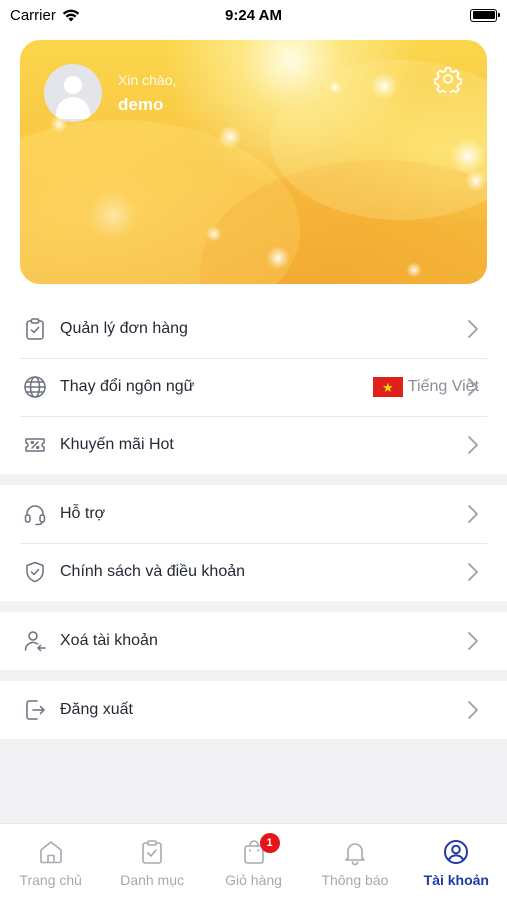  What do you see at coordinates (127, 386) in the screenshot?
I see `menu-item-label: Thay đổi ngôn ngữ` at bounding box center [127, 386].